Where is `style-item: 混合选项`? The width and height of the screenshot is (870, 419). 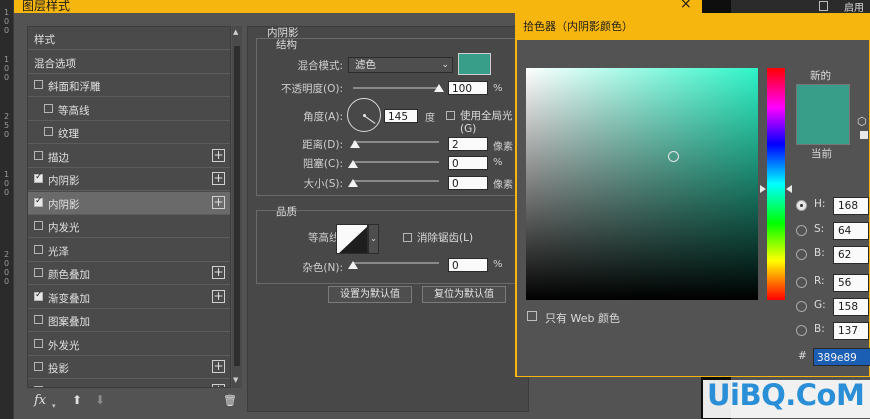 style-item: 混合选项 is located at coordinates (129, 62).